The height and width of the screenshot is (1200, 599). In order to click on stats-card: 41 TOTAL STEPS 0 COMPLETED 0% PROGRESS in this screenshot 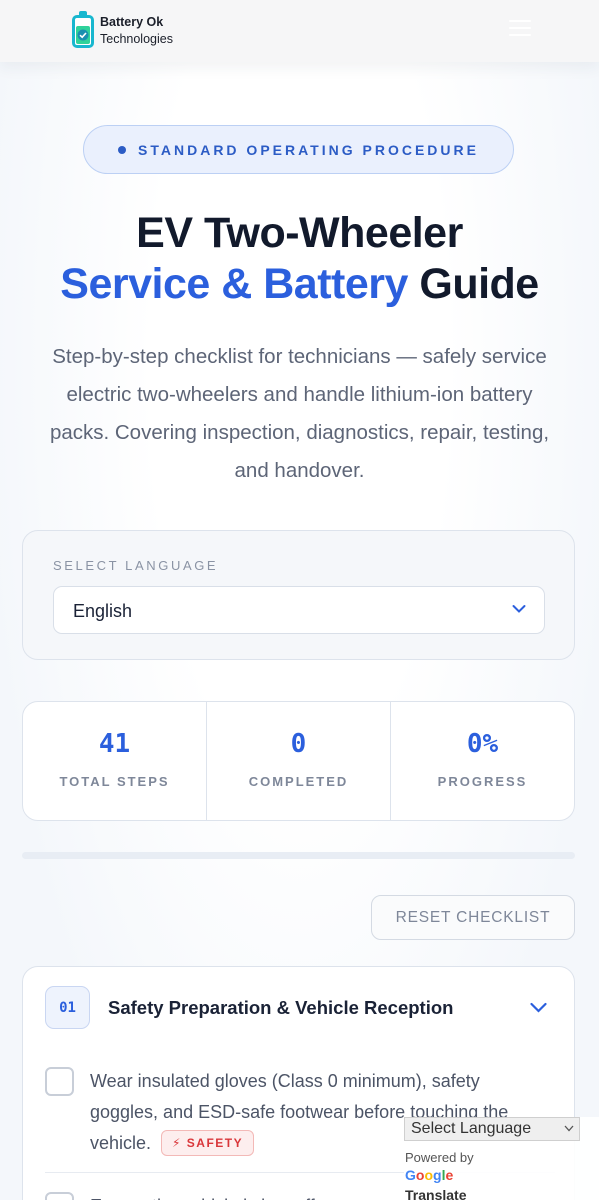, I will do `click(298, 761)`.